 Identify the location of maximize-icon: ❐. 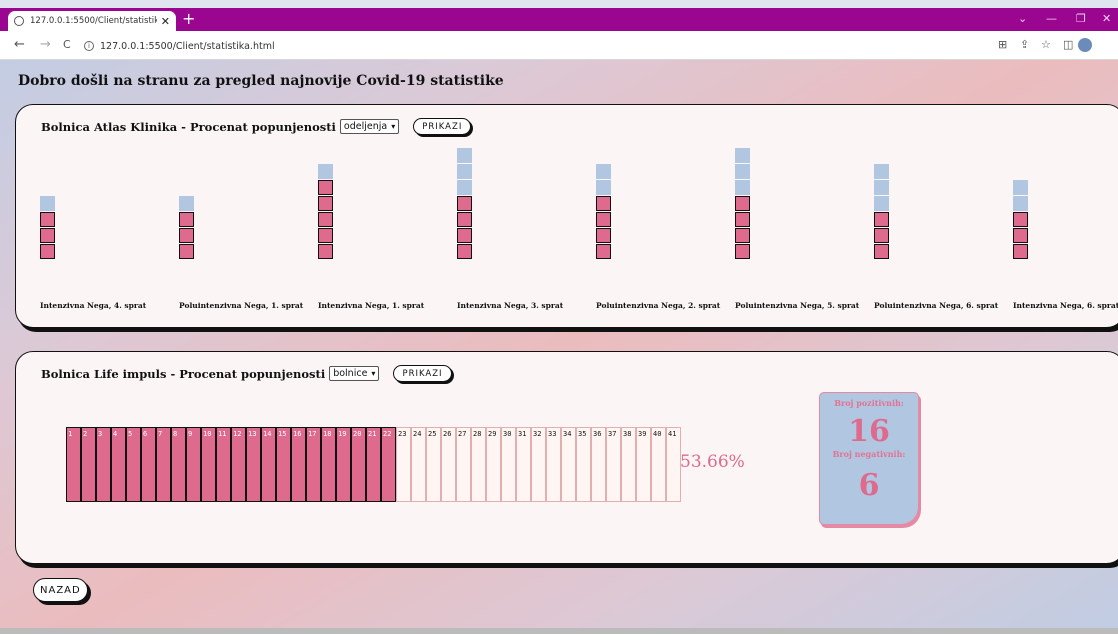
(1081, 18).